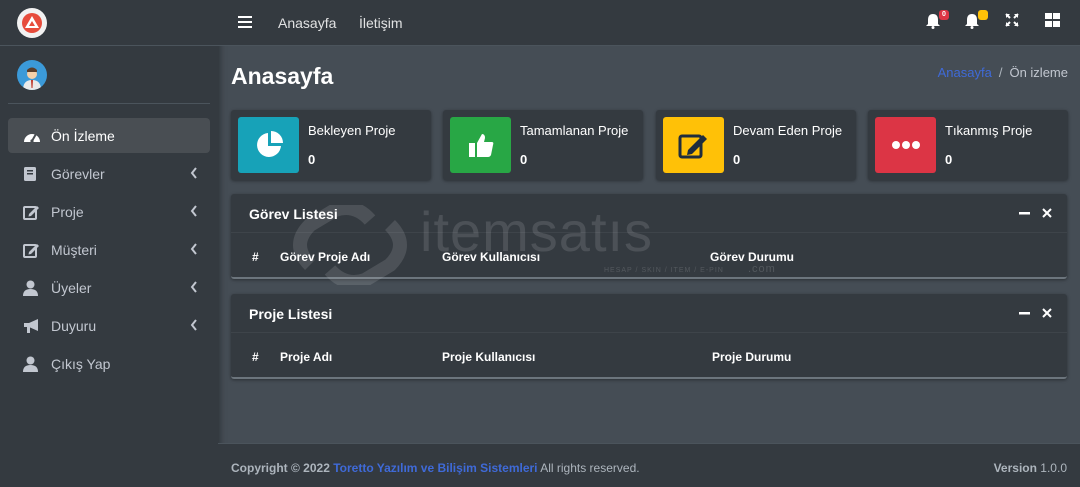  I want to click on bullhorn-icon, so click(33, 326).